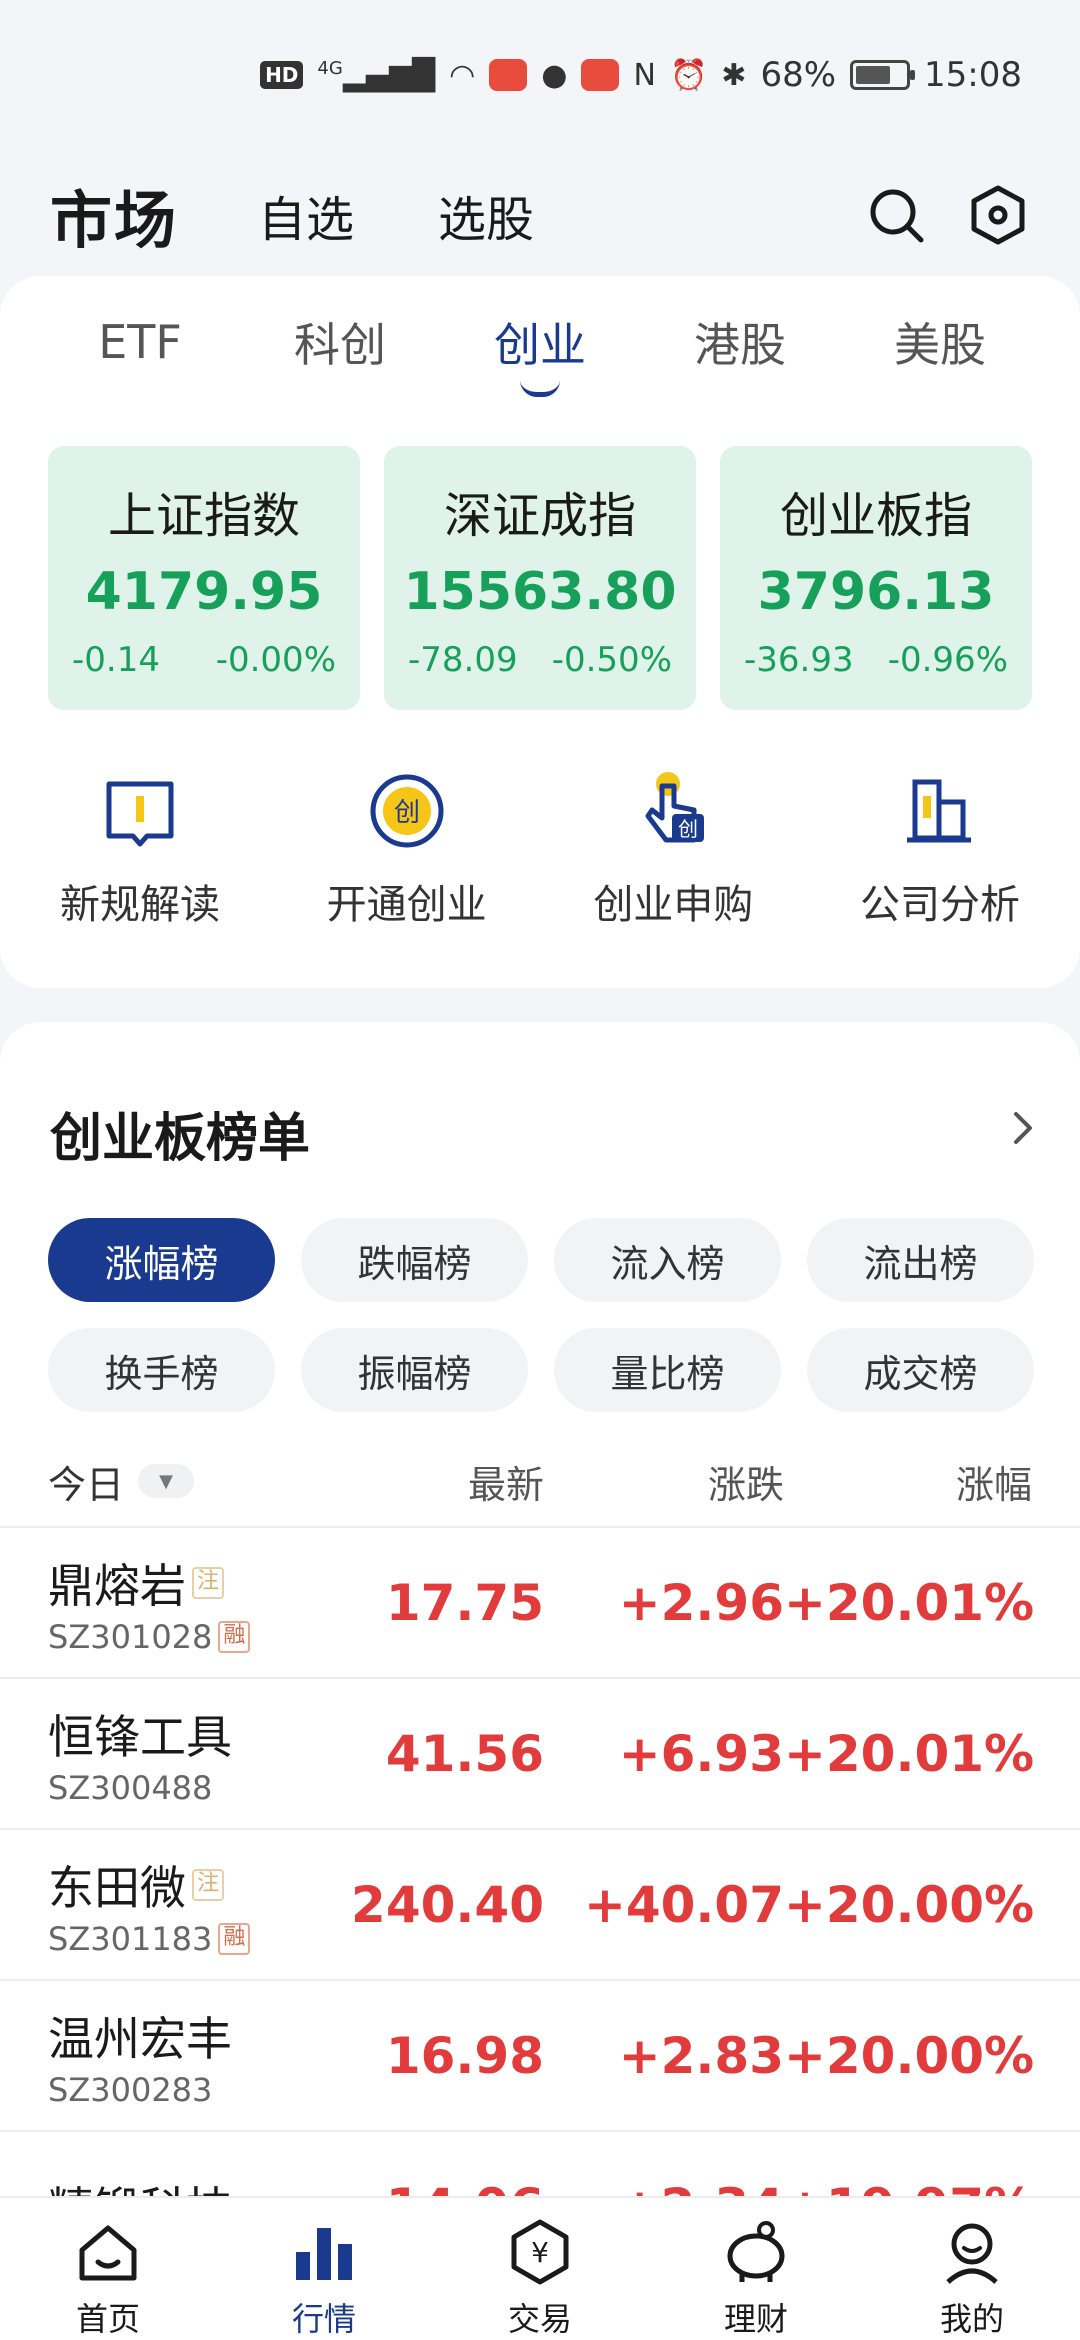  I want to click on search-icon, so click(896, 215).